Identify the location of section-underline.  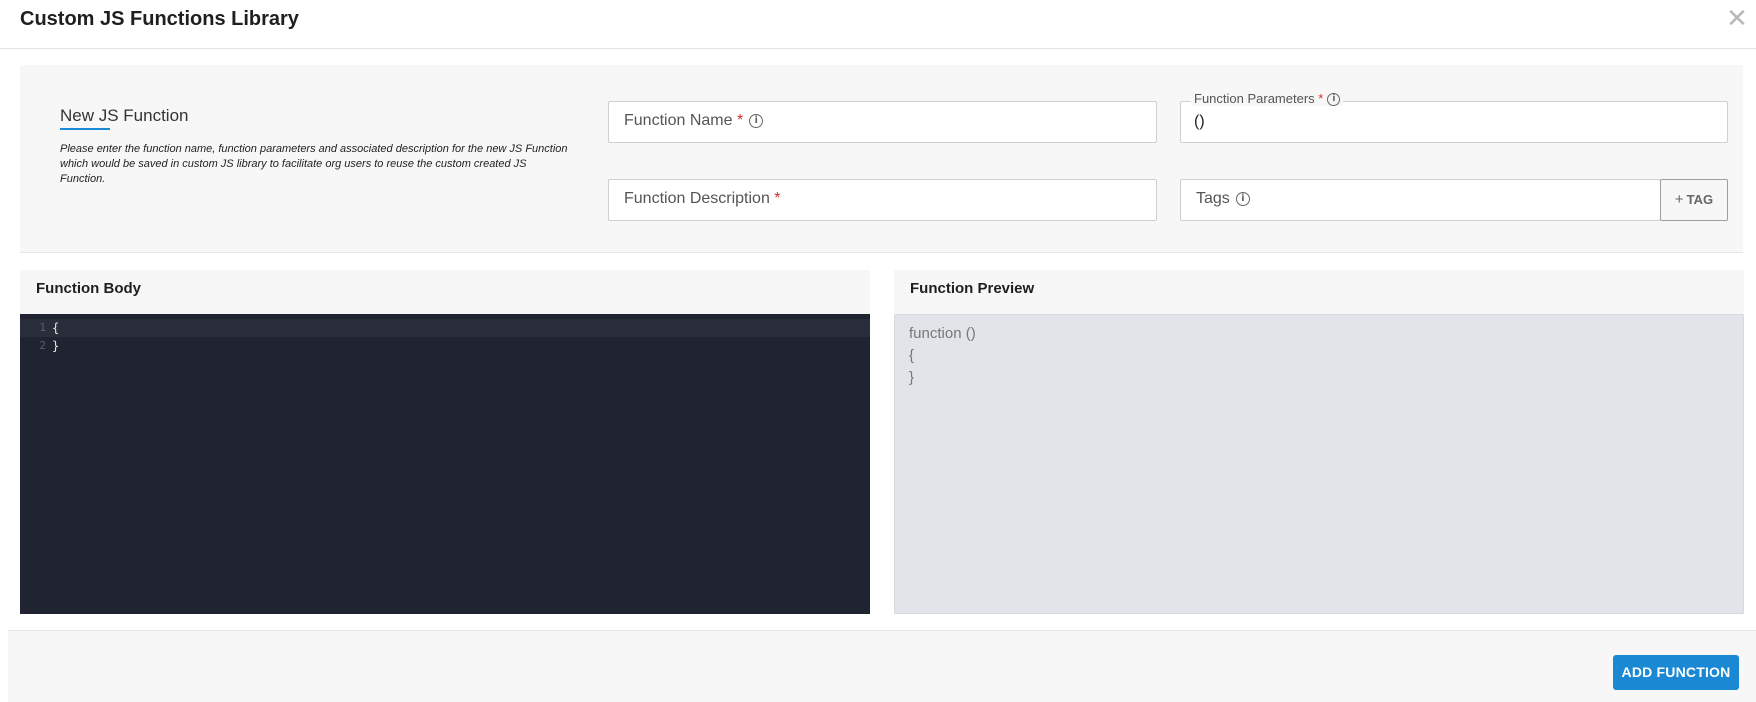
(85, 129).